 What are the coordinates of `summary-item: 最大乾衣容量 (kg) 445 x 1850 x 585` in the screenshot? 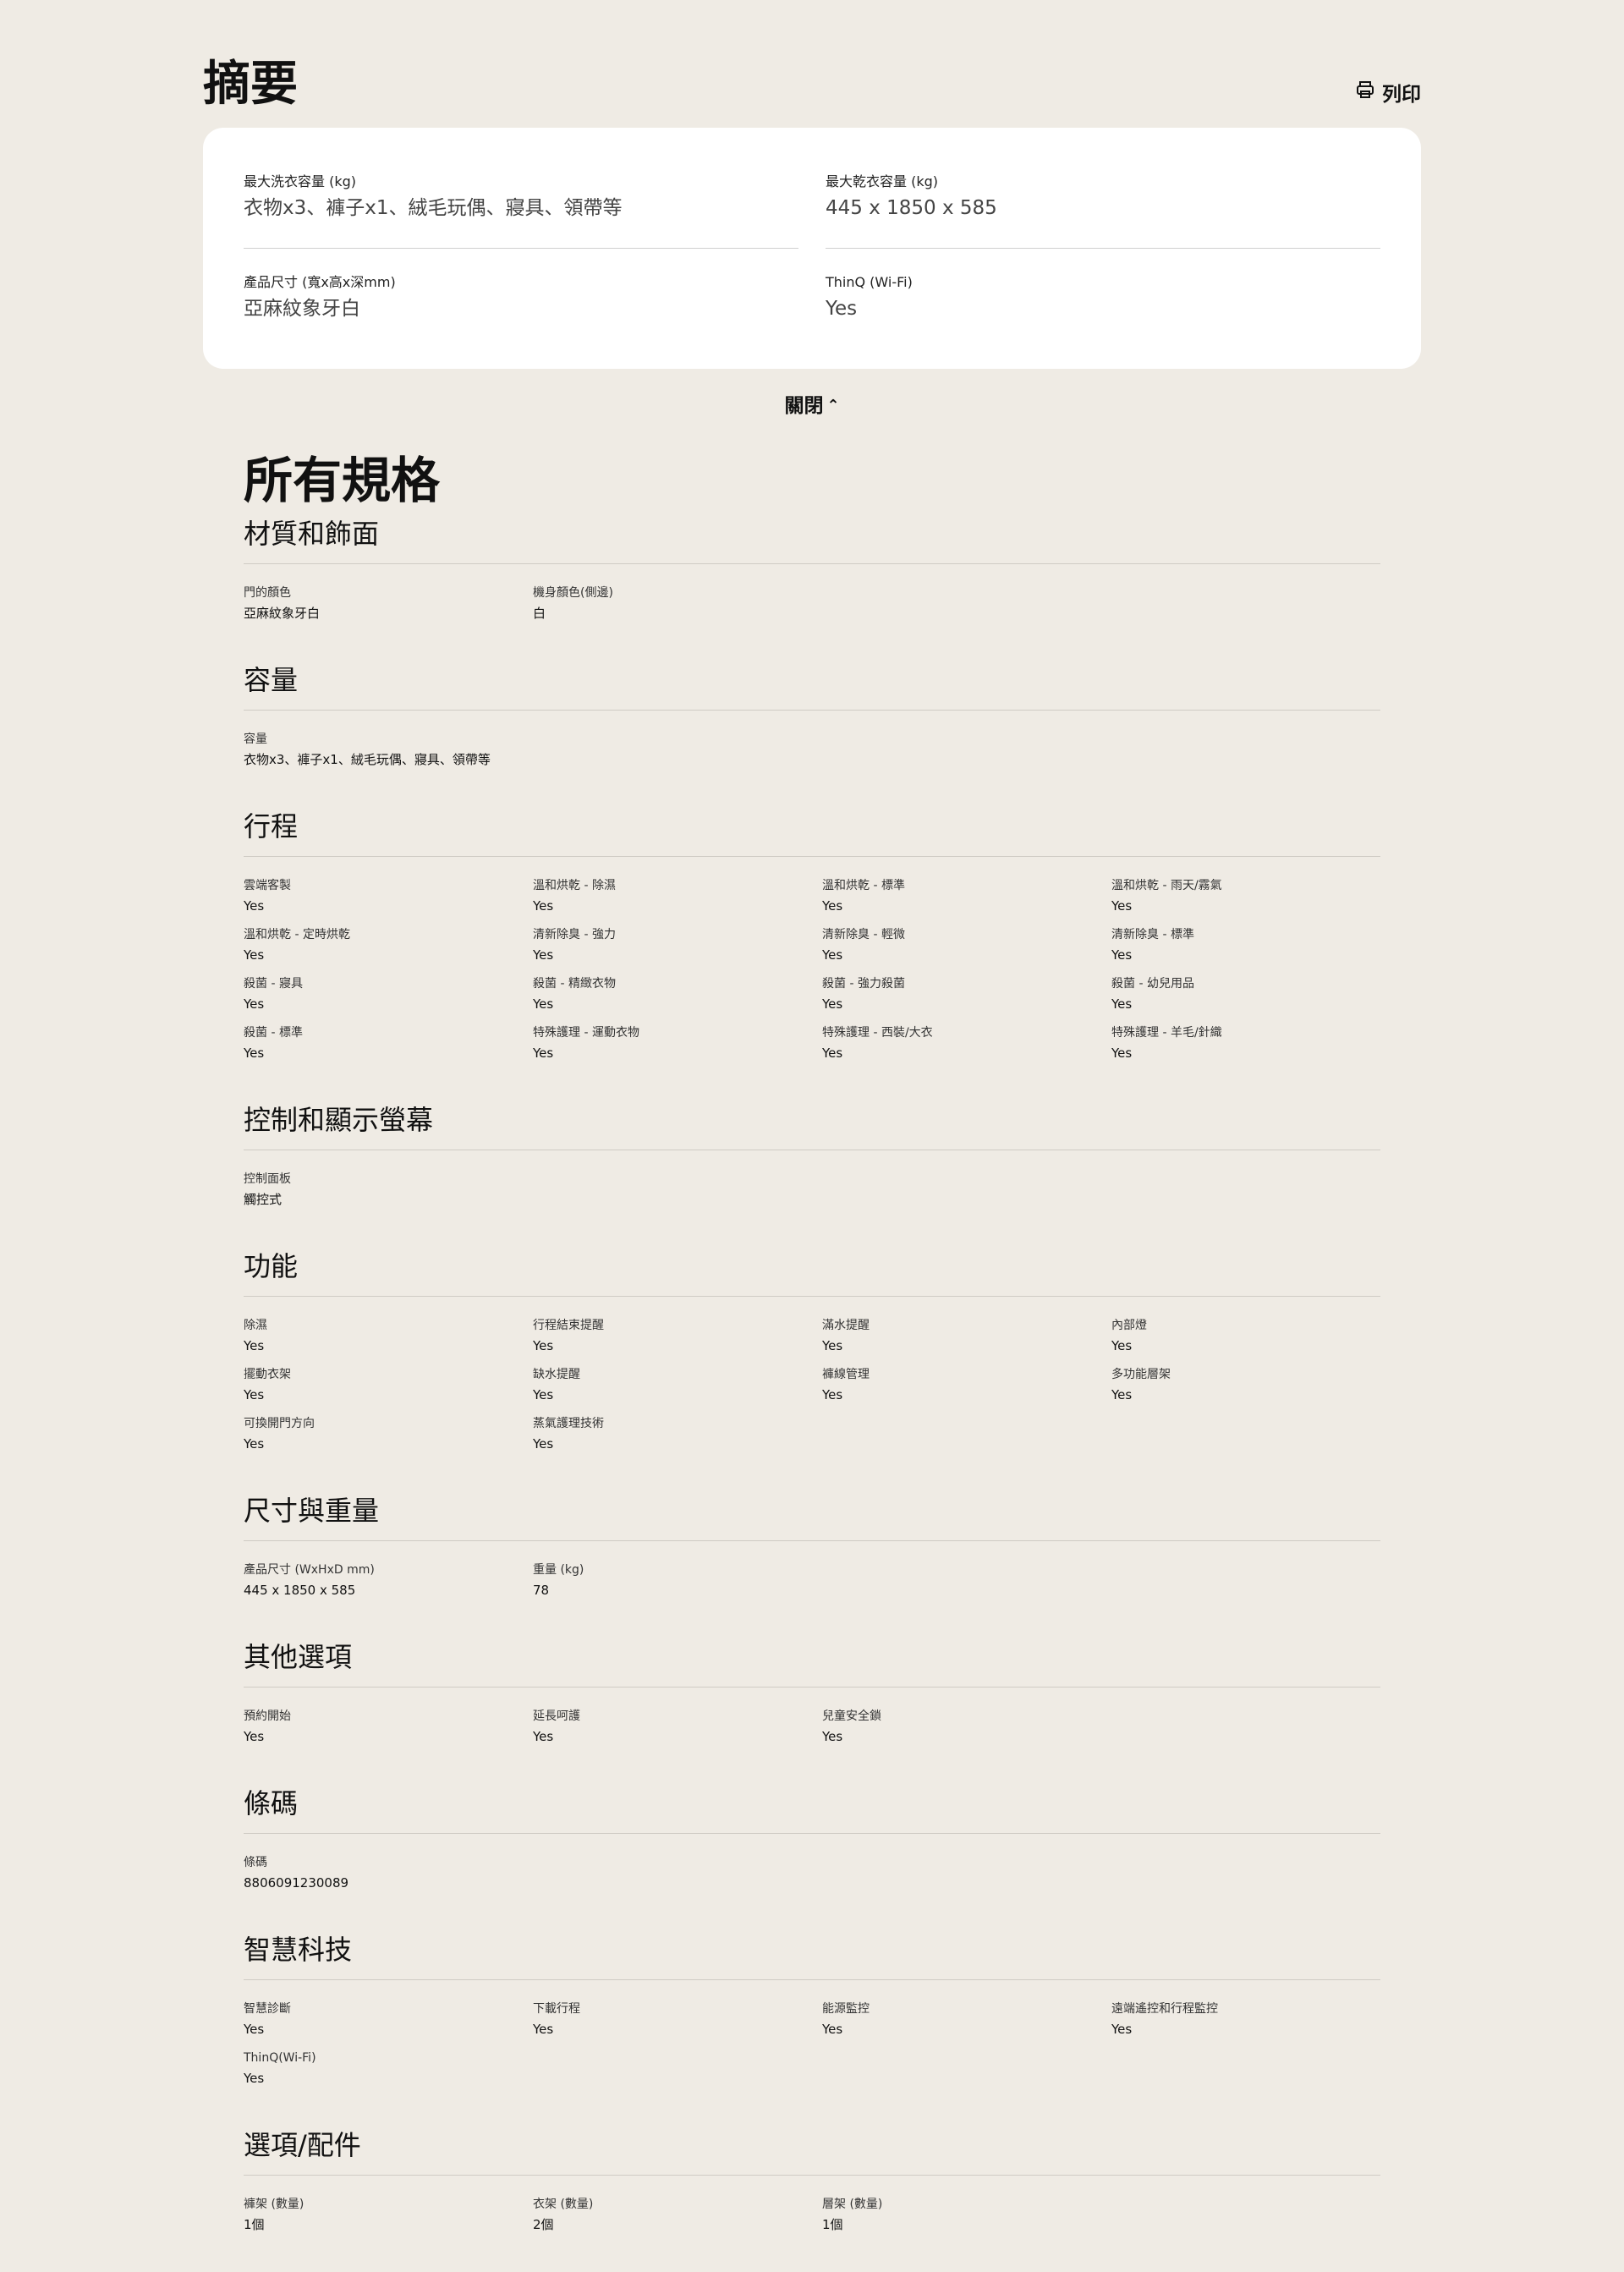 It's located at (1103, 197).